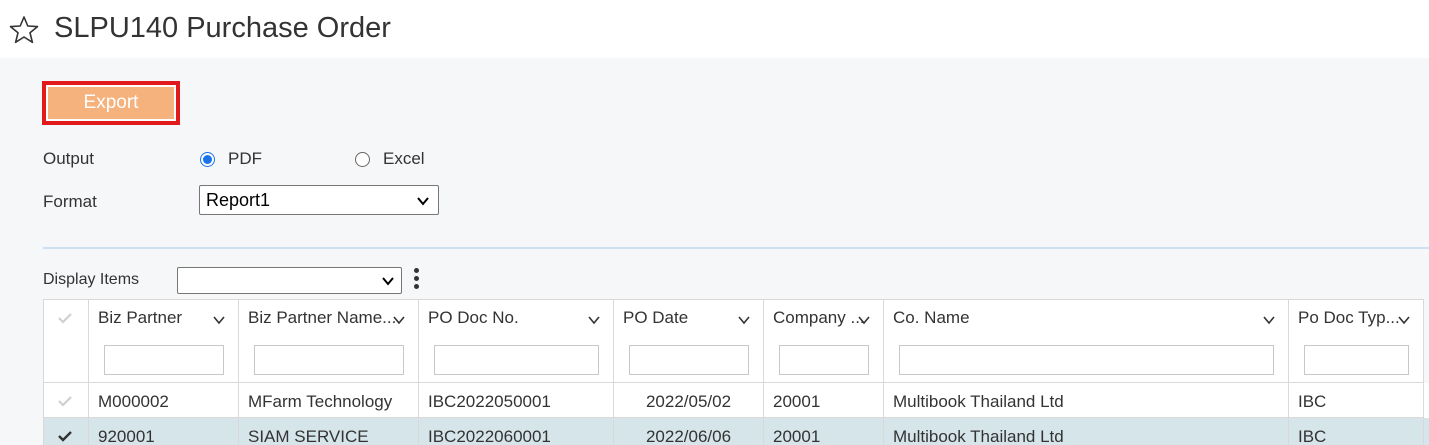  I want to click on table-cell: M000002, so click(164, 400).